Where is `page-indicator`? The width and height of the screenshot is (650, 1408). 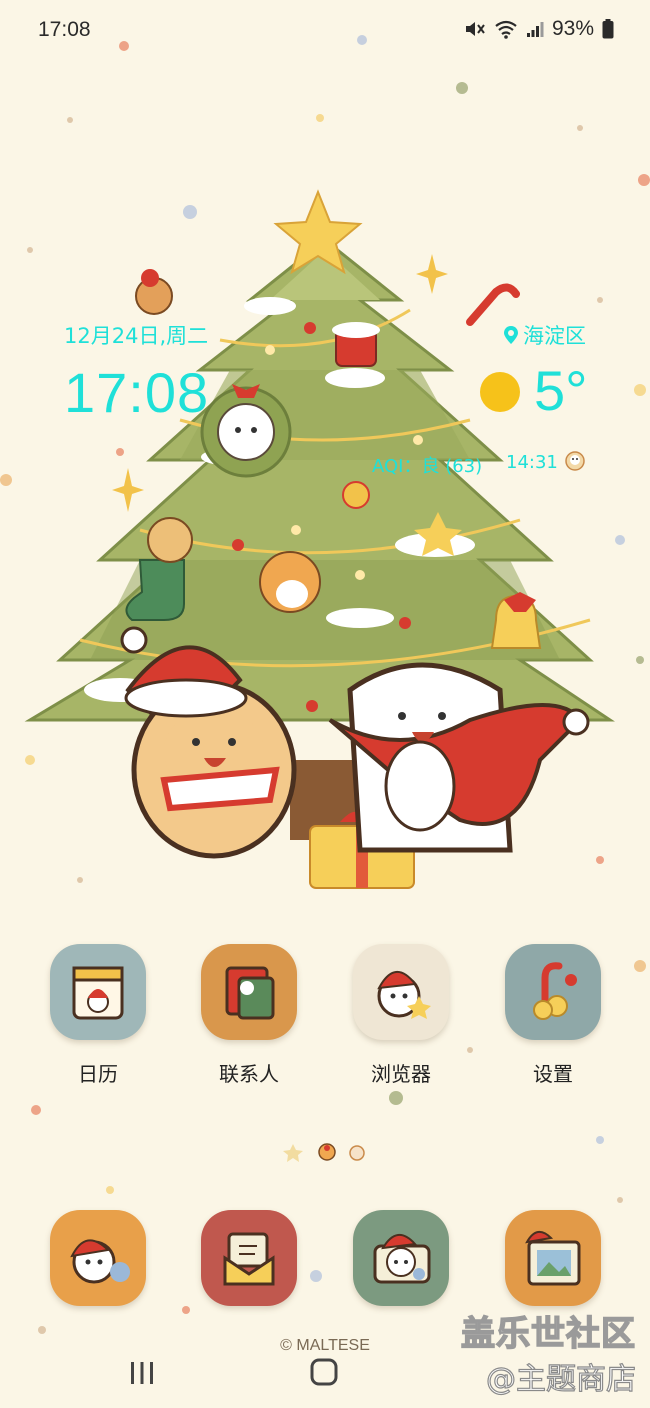 page-indicator is located at coordinates (328, 1152).